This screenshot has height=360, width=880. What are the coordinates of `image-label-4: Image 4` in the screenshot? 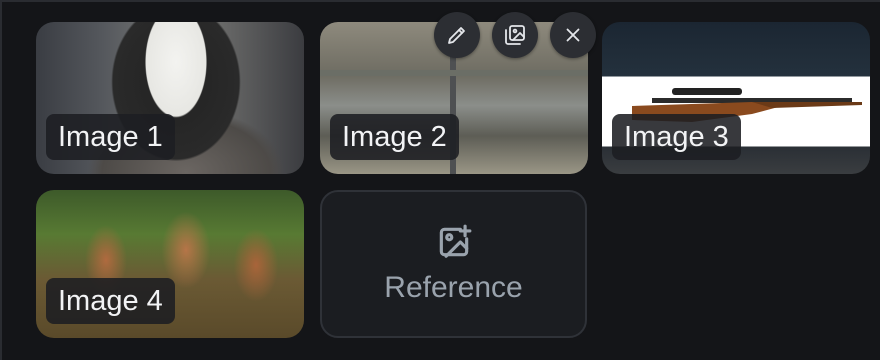 It's located at (110, 301).